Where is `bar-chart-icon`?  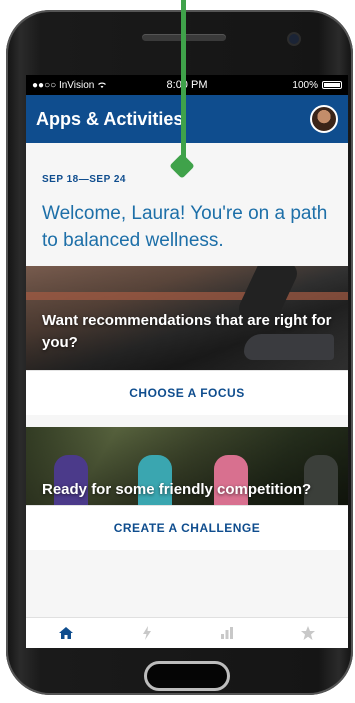 bar-chart-icon is located at coordinates (227, 633).